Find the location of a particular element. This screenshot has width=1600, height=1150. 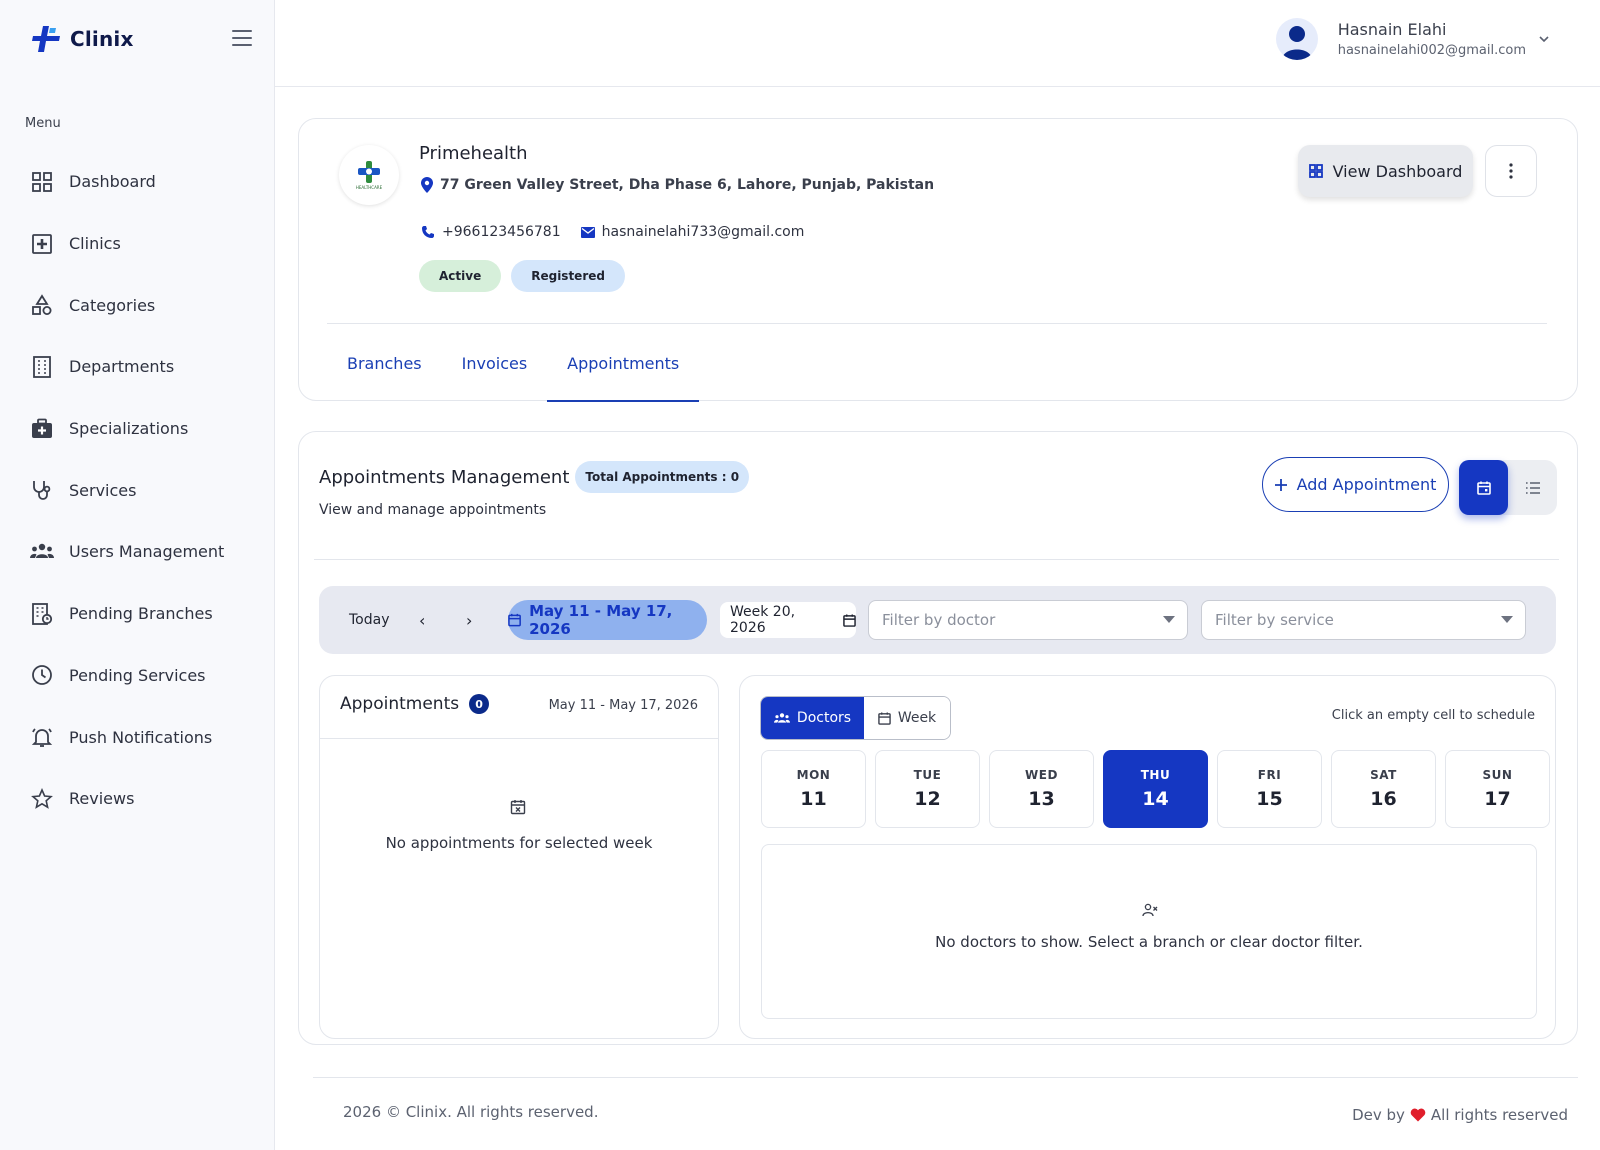

day-date: 13 is located at coordinates (1041, 799).